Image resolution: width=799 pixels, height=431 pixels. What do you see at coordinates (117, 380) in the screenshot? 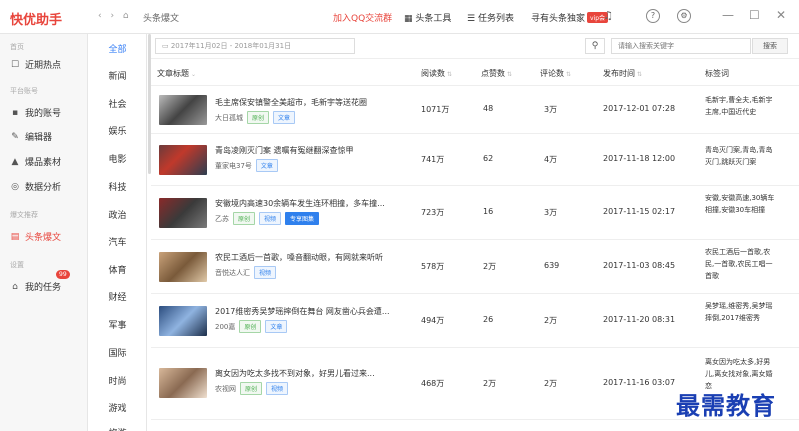
I see `category-item: 时尚` at bounding box center [117, 380].